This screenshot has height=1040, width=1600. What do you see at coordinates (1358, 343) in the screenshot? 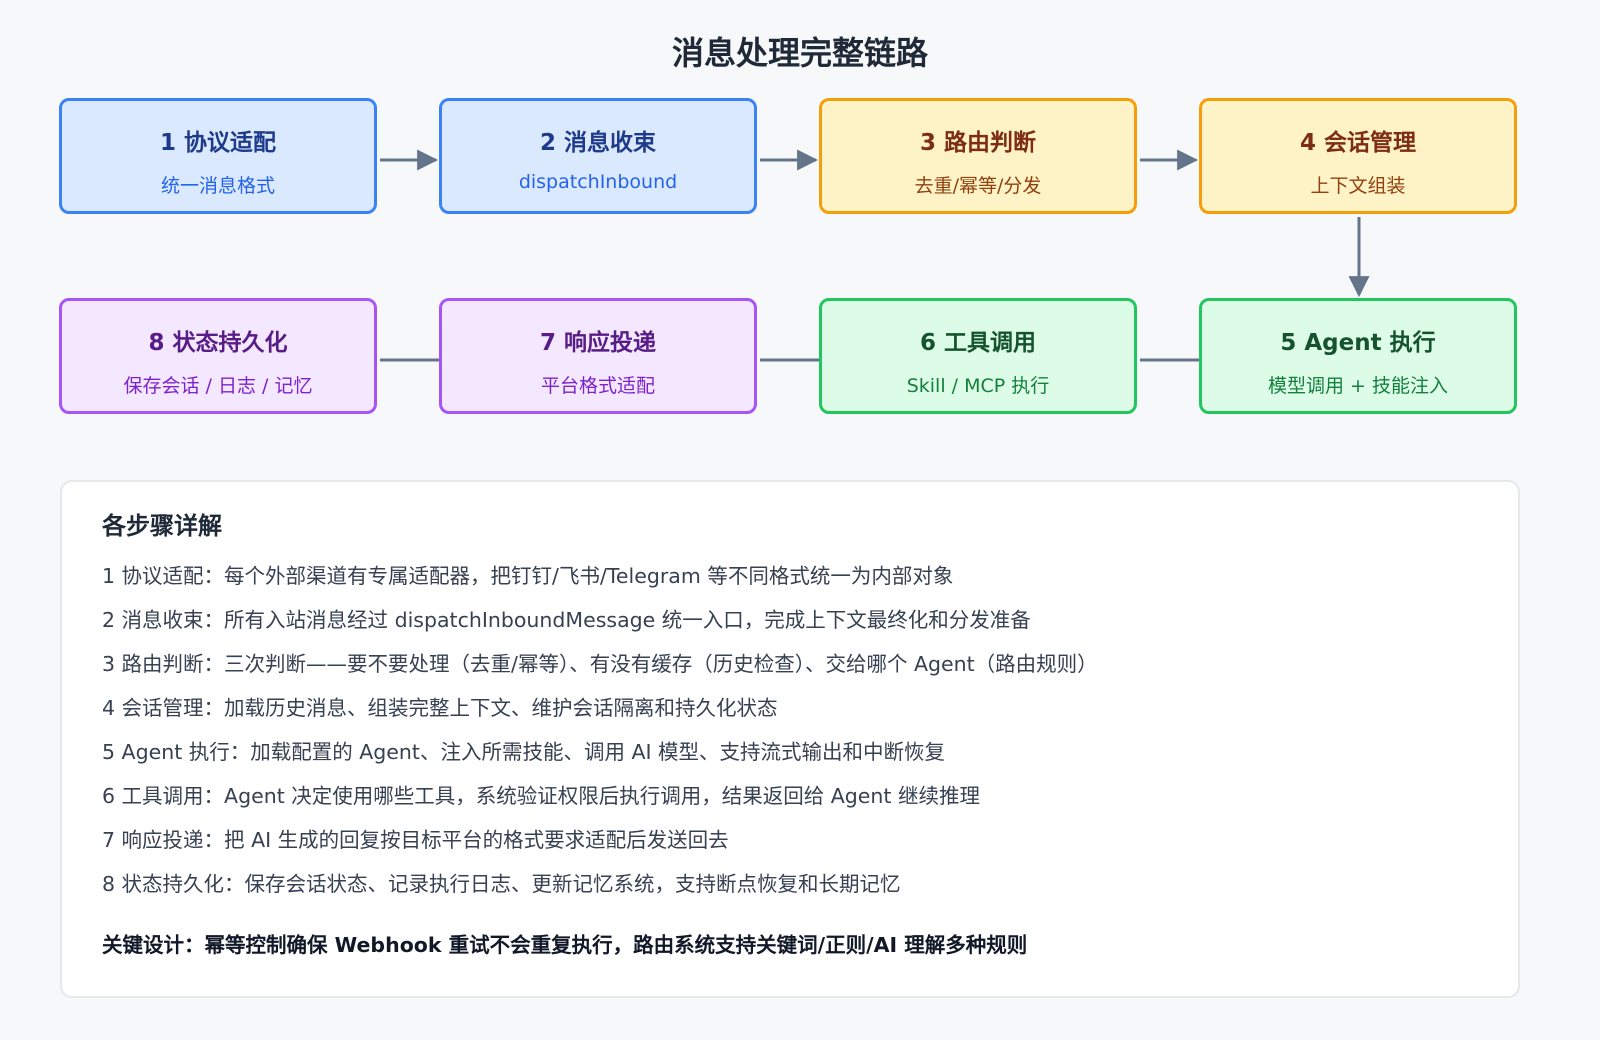
I see `step-title: 5 Agent 执行` at bounding box center [1358, 343].